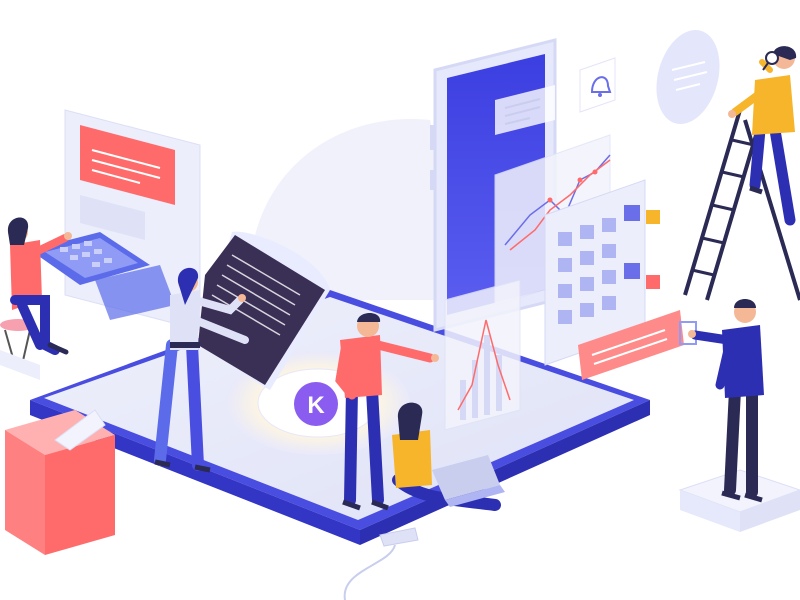 The image size is (800, 600). What do you see at coordinates (597, 85) in the screenshot?
I see `bell-icon` at bounding box center [597, 85].